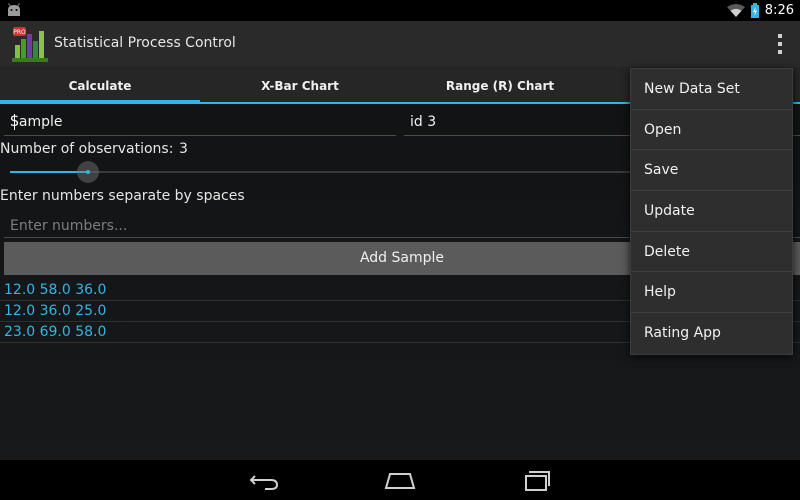 The image size is (800, 500). Describe the element at coordinates (500, 84) in the screenshot. I see `tab-range-chart: Range (R) Chart` at that location.